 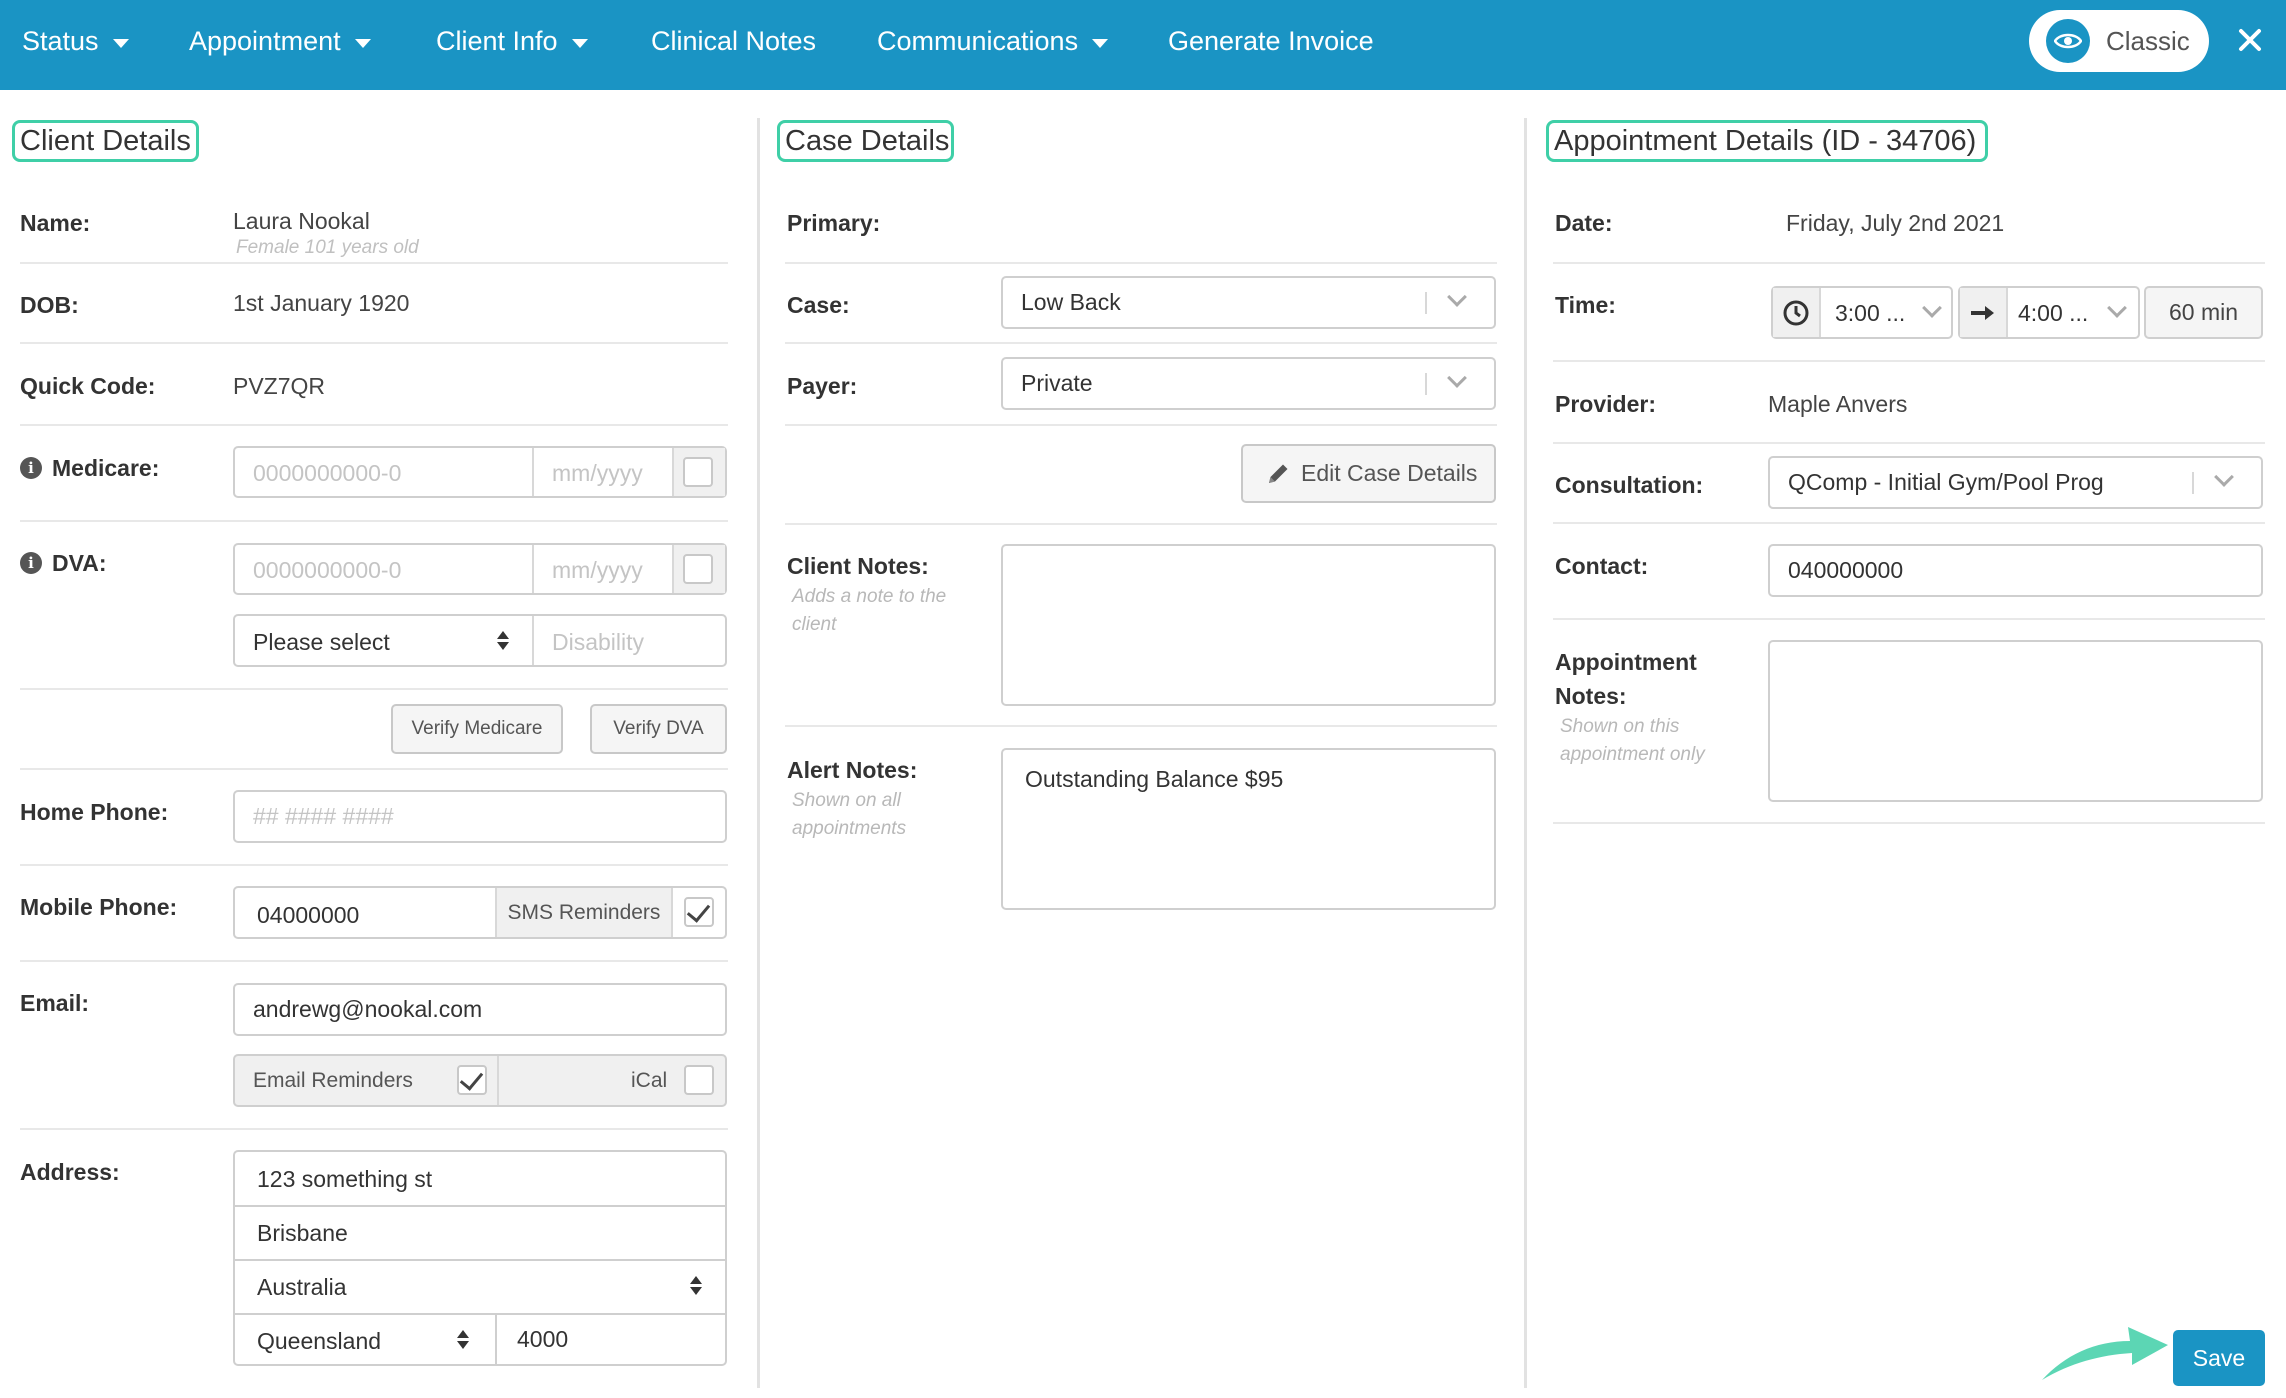 What do you see at coordinates (699, 1080) in the screenshot?
I see `ical-checkbox` at bounding box center [699, 1080].